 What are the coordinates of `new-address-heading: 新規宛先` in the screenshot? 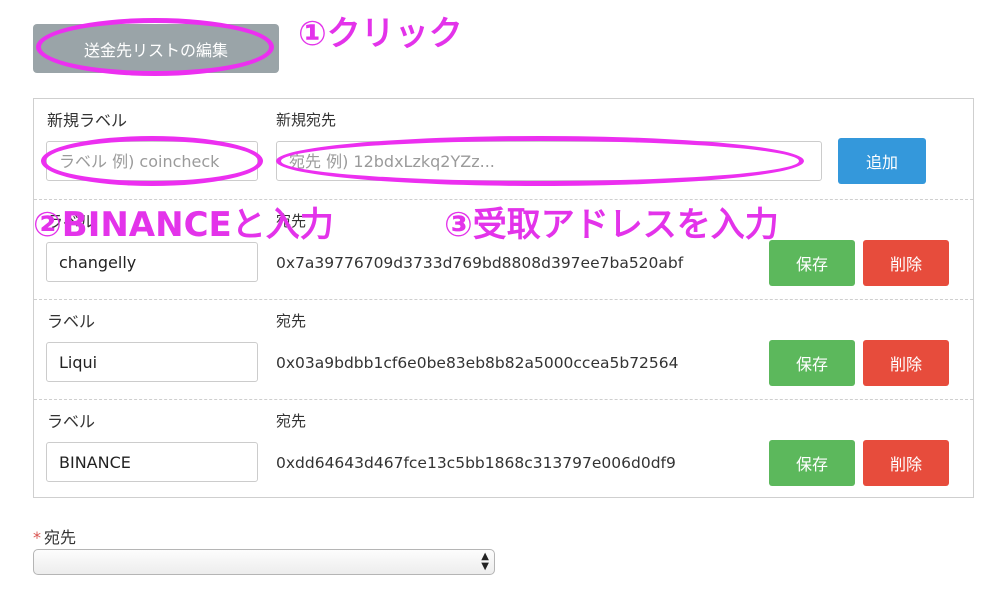 It's located at (306, 120).